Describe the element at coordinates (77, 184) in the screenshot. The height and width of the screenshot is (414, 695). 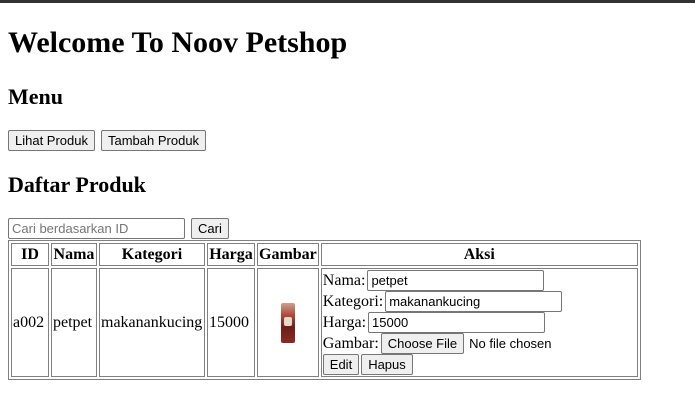
I see `product-list-heading: Daftar Produk` at that location.